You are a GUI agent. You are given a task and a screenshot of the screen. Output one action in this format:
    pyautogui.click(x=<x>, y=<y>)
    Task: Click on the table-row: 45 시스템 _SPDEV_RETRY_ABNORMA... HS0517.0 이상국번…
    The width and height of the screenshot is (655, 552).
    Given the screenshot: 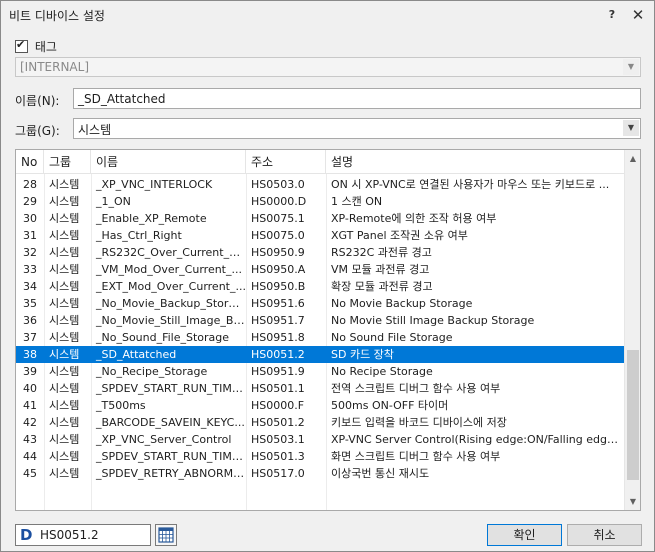 What is the action you would take?
    pyautogui.click(x=320, y=473)
    